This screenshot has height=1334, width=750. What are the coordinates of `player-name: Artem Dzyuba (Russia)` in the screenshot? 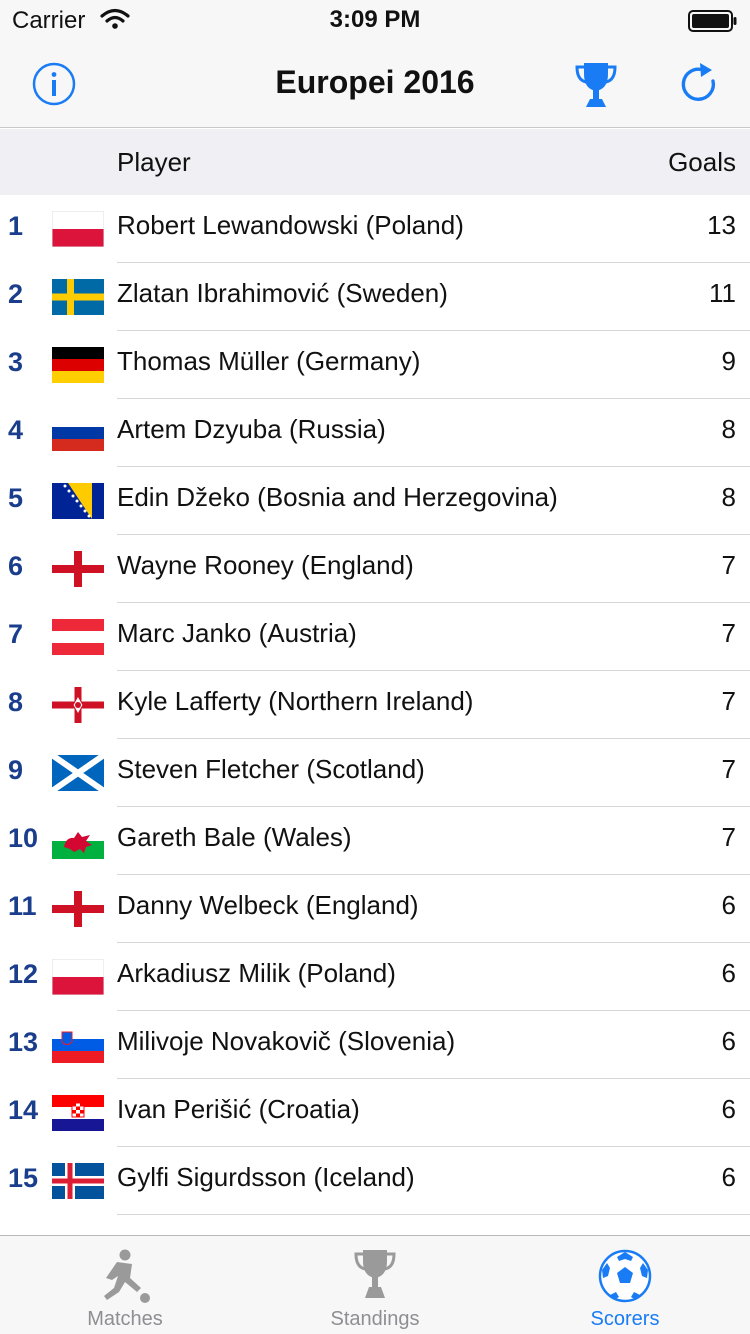 It's located at (251, 429).